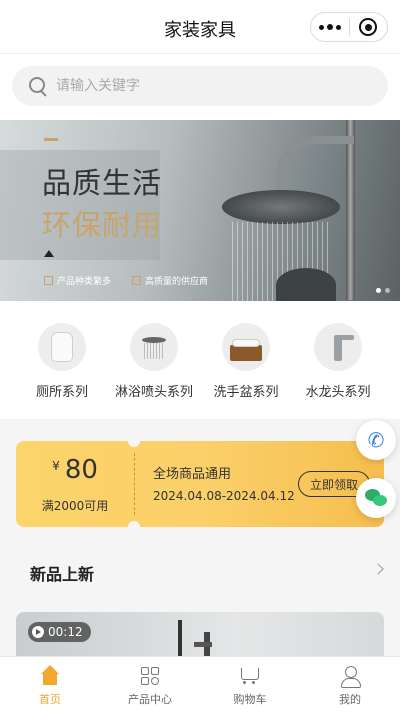  What do you see at coordinates (330, 27) in the screenshot?
I see `more-options-icon` at bounding box center [330, 27].